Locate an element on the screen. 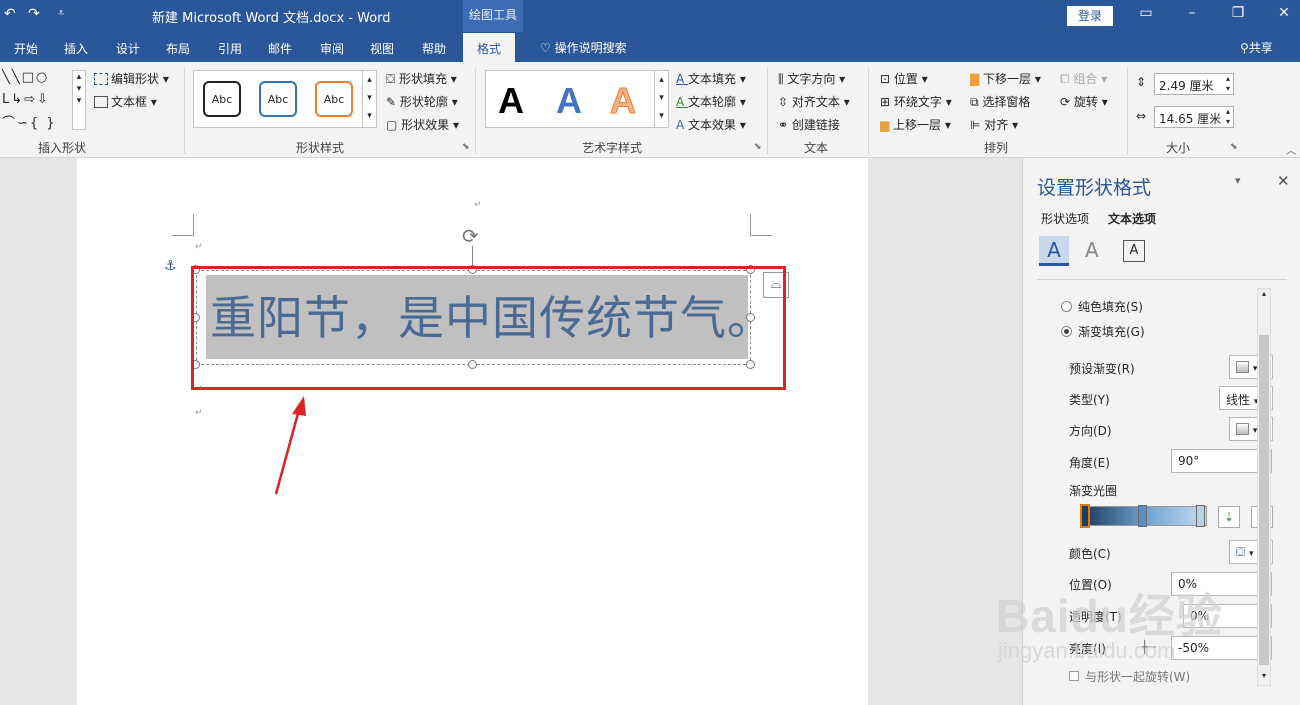  shape-outline-button: ✎ 形状轮廓 ▾ is located at coordinates (422, 101).